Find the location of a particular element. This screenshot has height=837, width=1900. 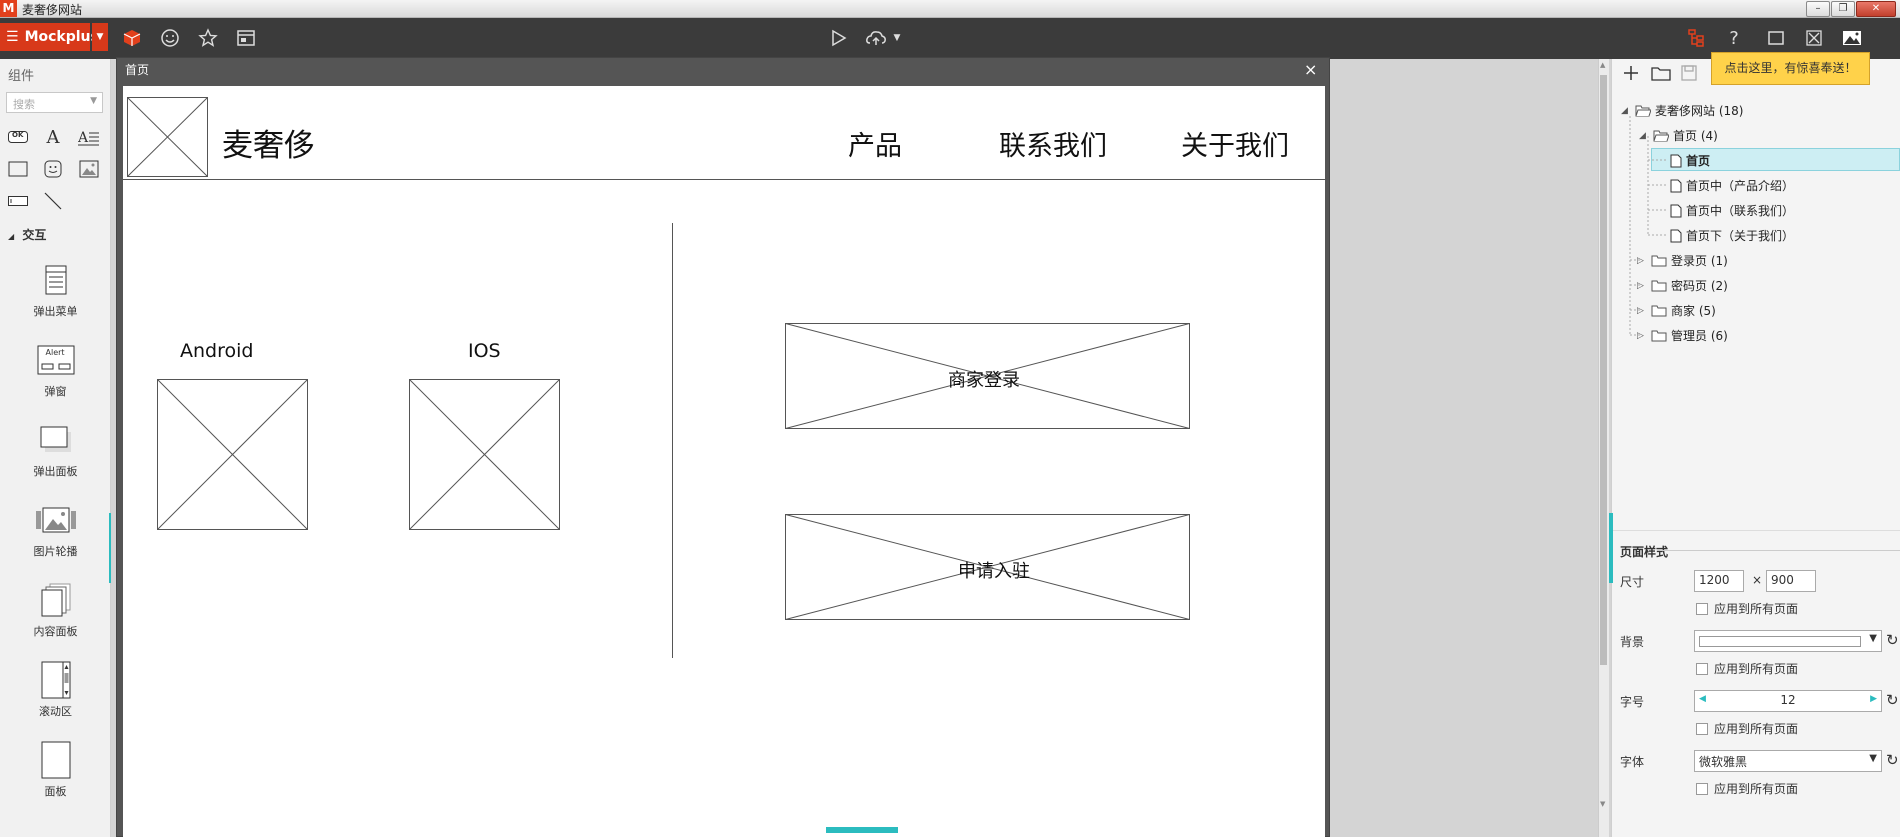

tree-node-site: ◢ 麦奢侈网站 (18) is located at coordinates (1682, 110).